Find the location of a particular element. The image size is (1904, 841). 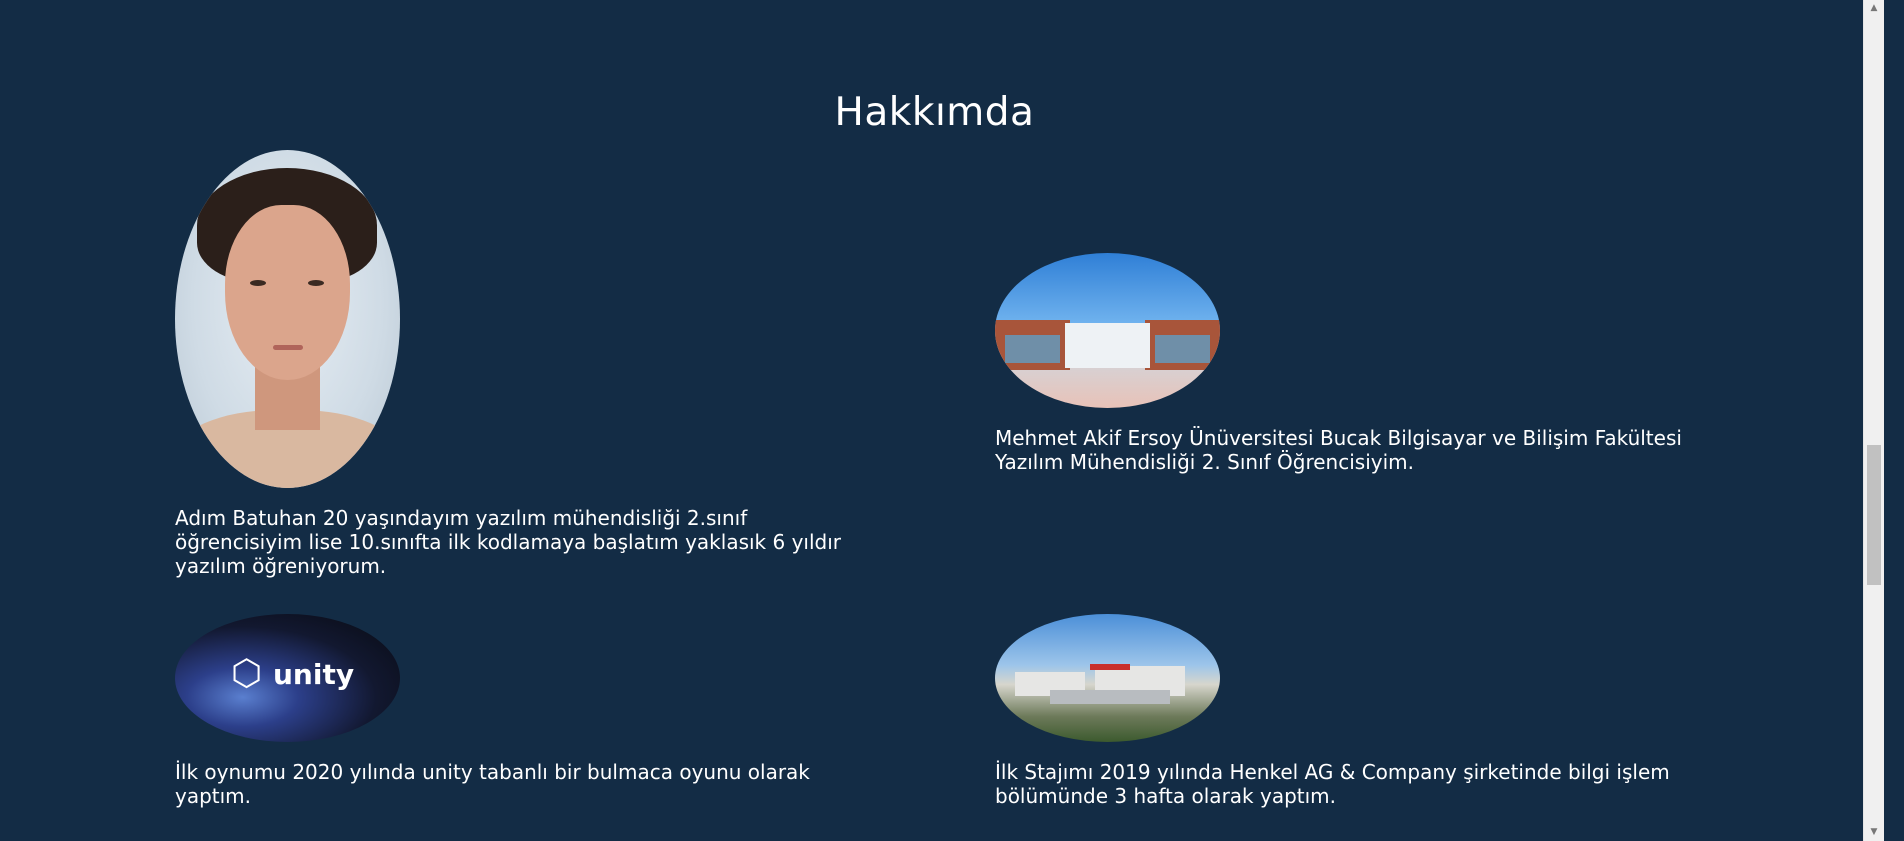

university-campus-photo is located at coordinates (1107, 330).